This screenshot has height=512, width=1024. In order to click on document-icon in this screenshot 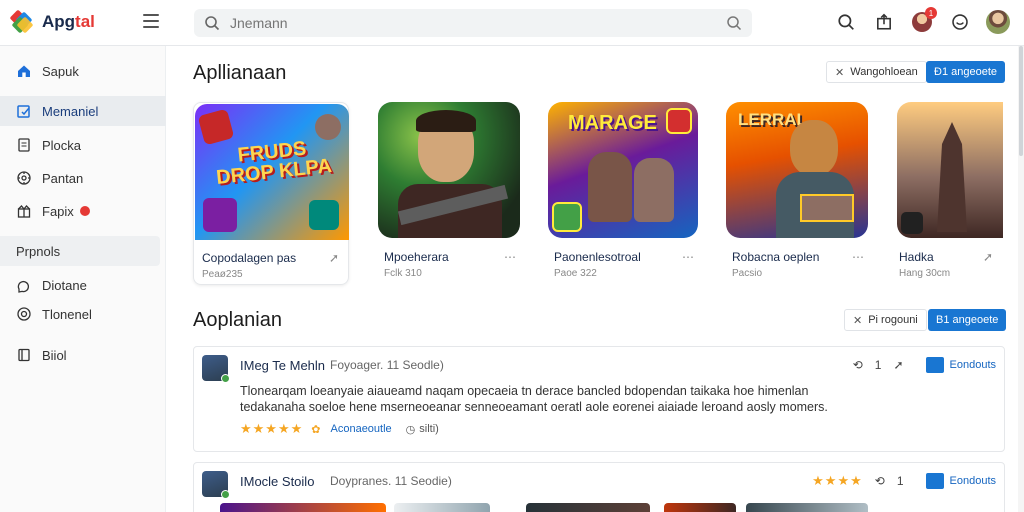, I will do `click(24, 145)`.